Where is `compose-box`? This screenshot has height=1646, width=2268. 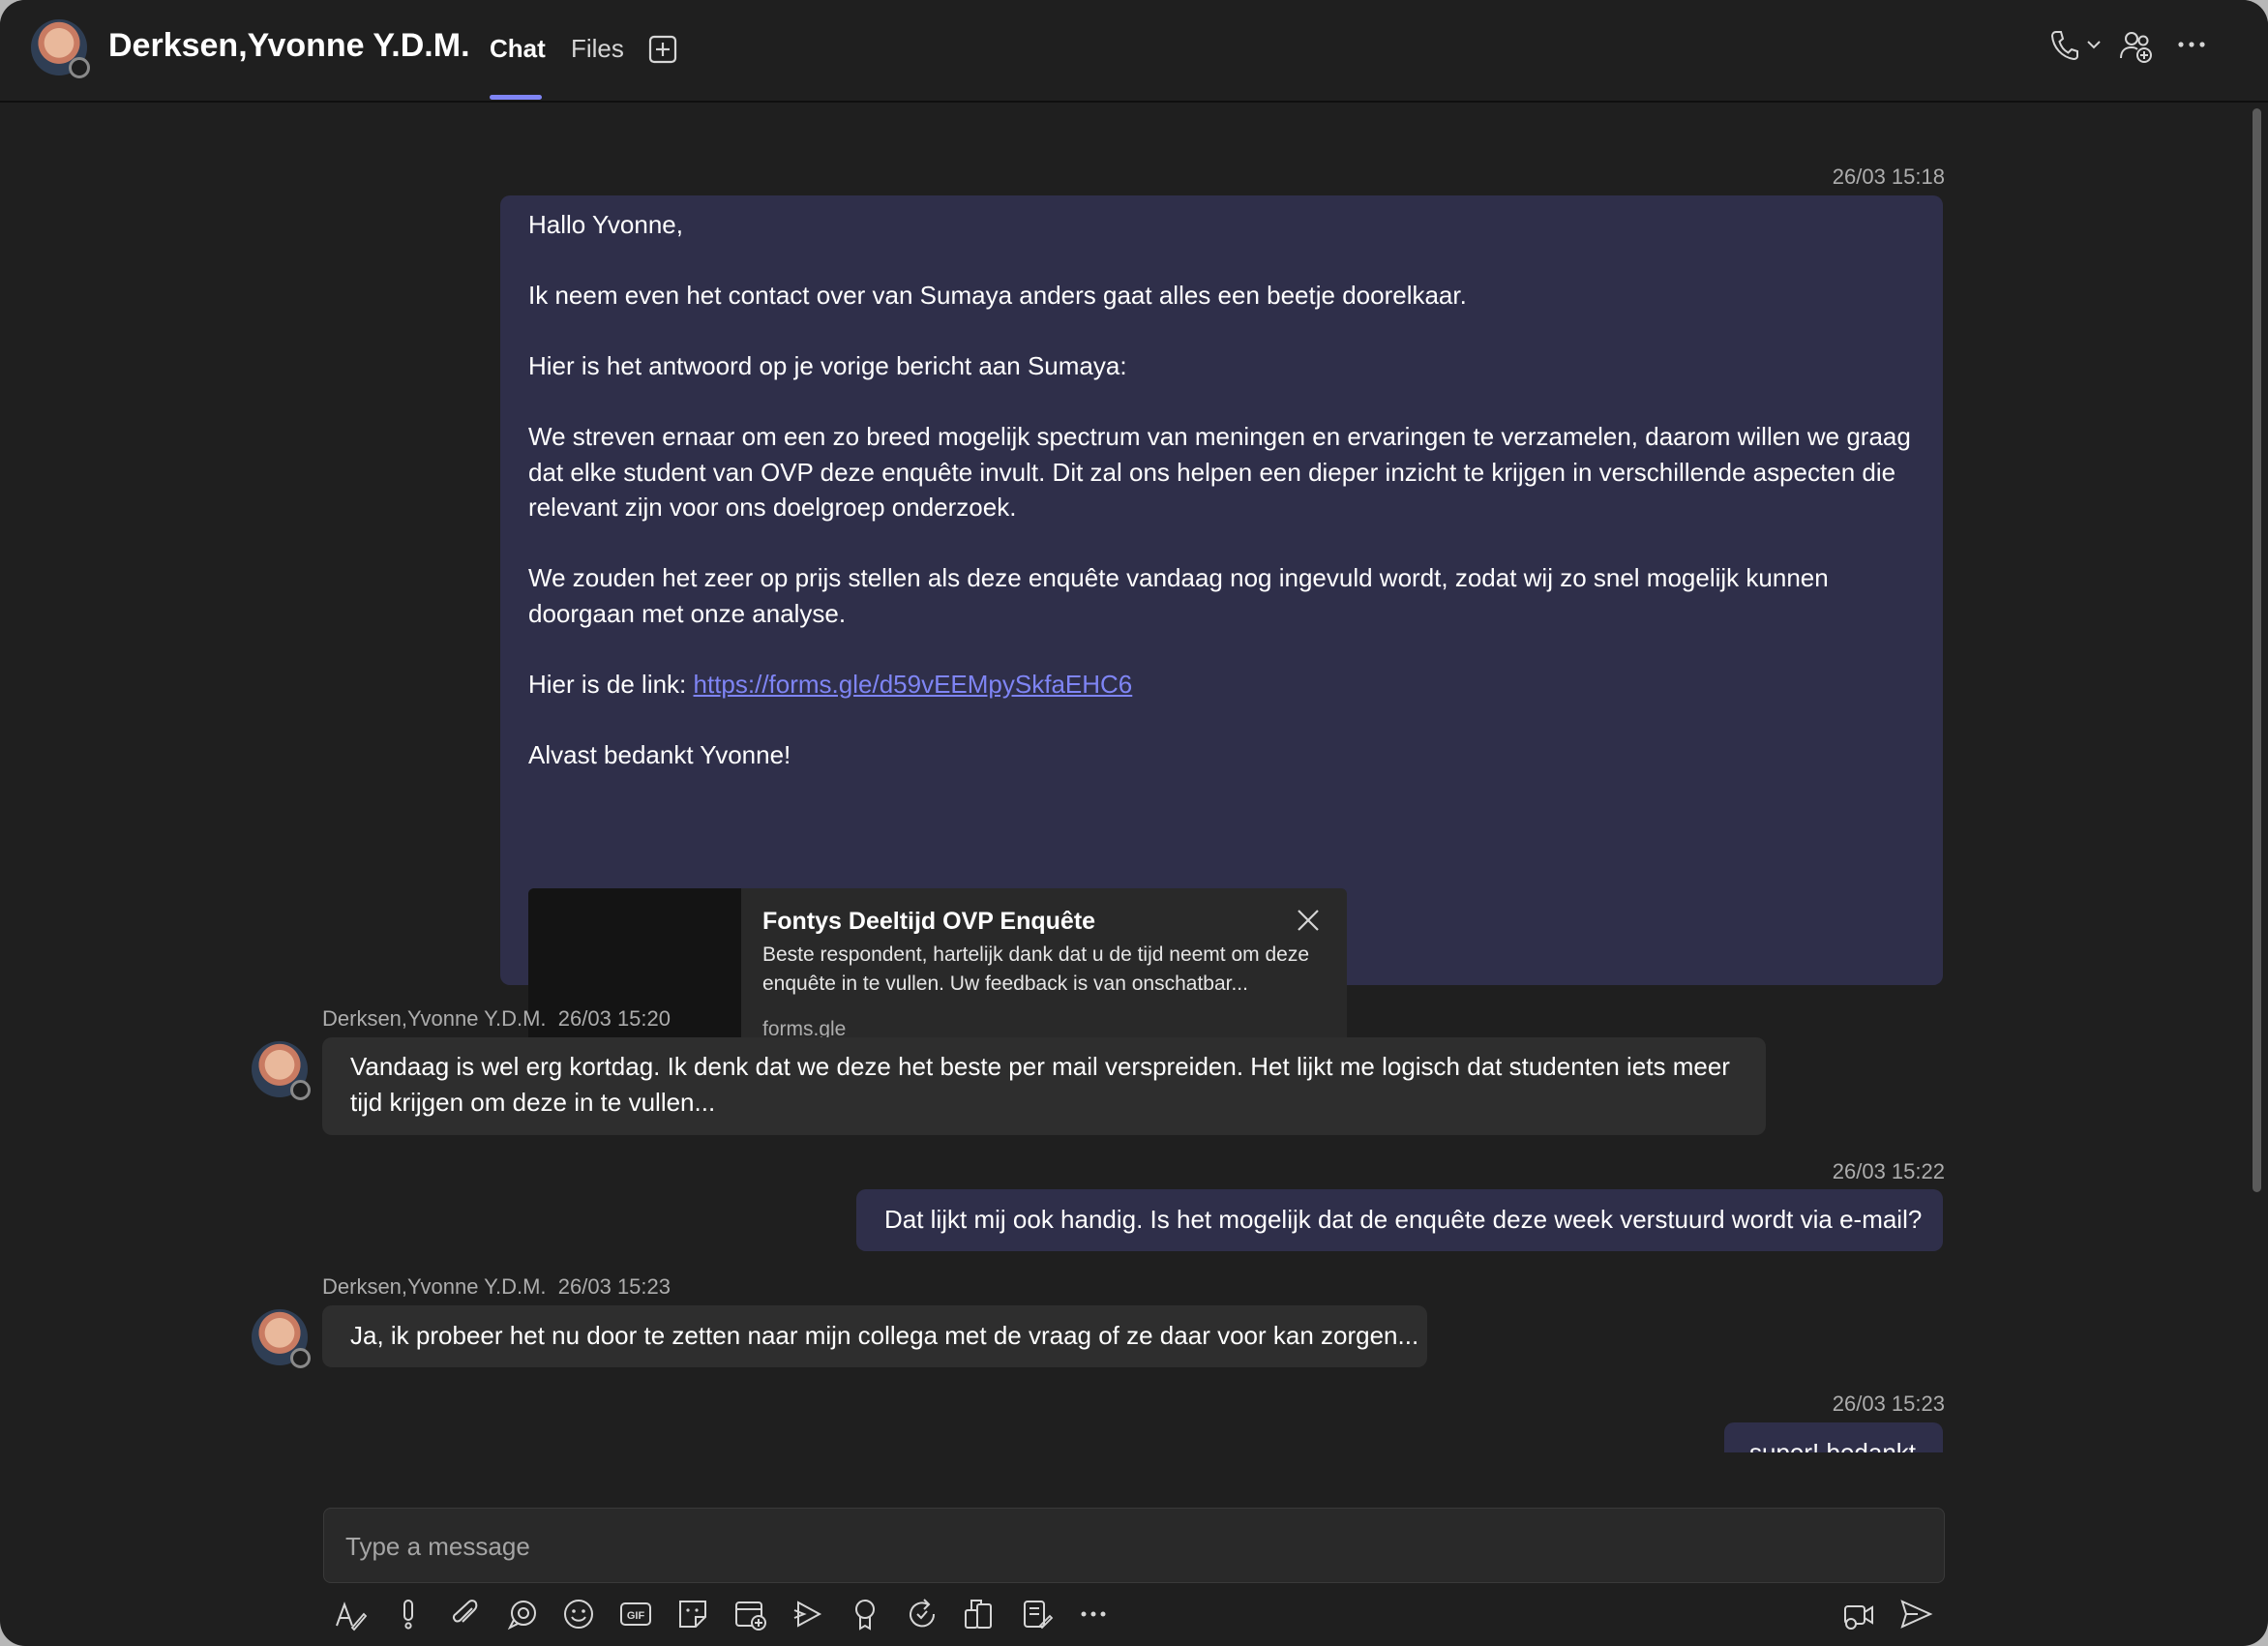
compose-box is located at coordinates (1134, 1546).